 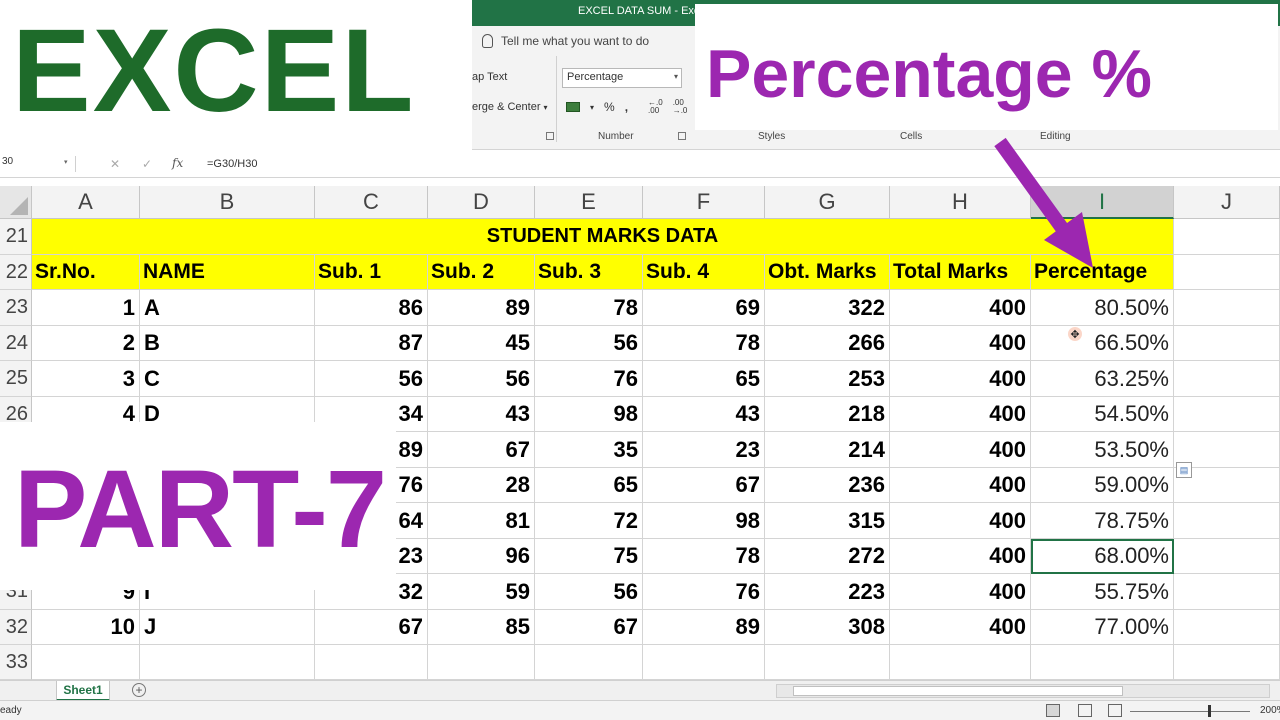 What do you see at coordinates (200, 509) in the screenshot?
I see `part-overlay-title: PART-7` at bounding box center [200, 509].